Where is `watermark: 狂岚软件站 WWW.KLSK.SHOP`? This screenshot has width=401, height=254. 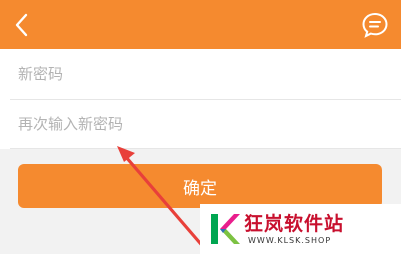
watermark: 狂岚软件站 WWW.KLSK.SHOP is located at coordinates (300, 229).